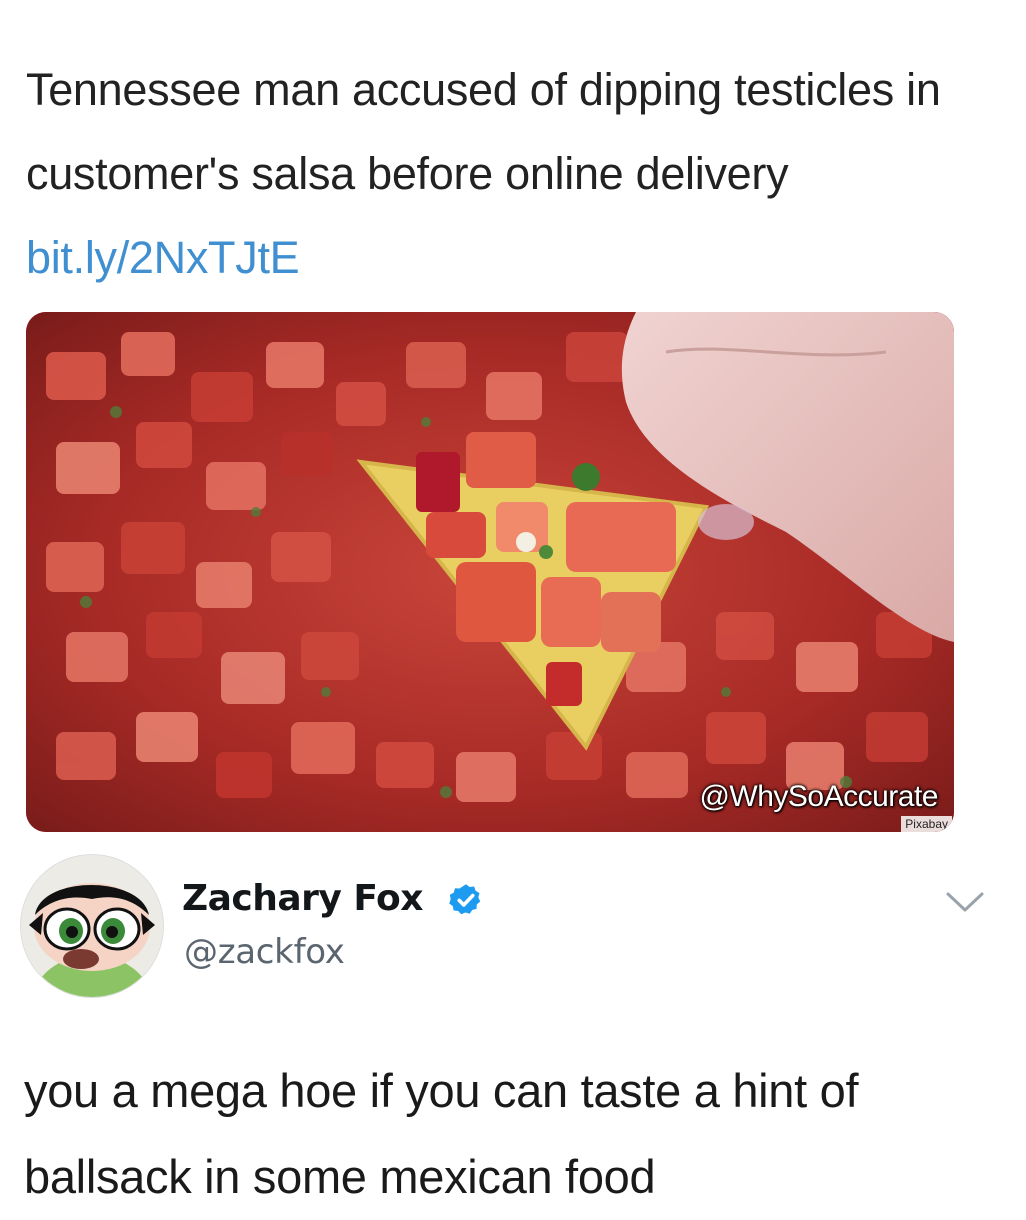 The height and width of the screenshot is (1220, 1026). What do you see at coordinates (818, 796) in the screenshot?
I see `watermark-label: @WhySoAccurate` at bounding box center [818, 796].